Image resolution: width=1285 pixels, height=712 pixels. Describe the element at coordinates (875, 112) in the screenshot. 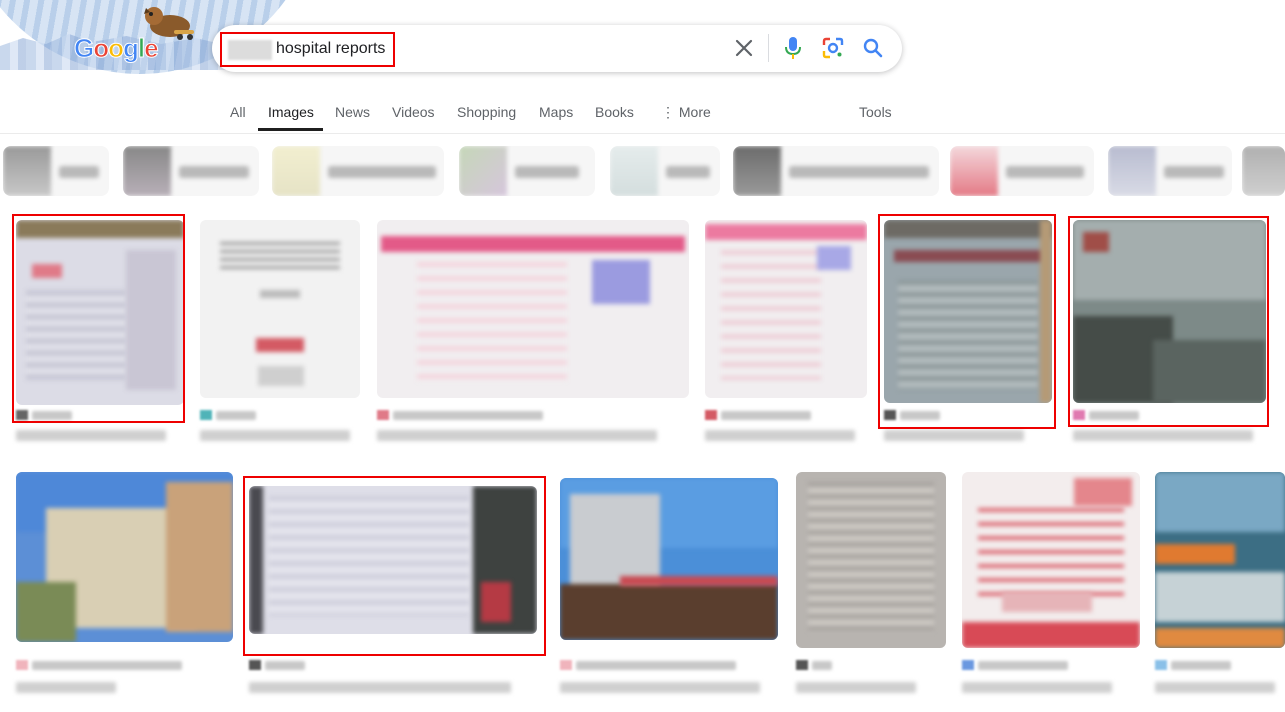

I see `tools-button: Tools` at that location.